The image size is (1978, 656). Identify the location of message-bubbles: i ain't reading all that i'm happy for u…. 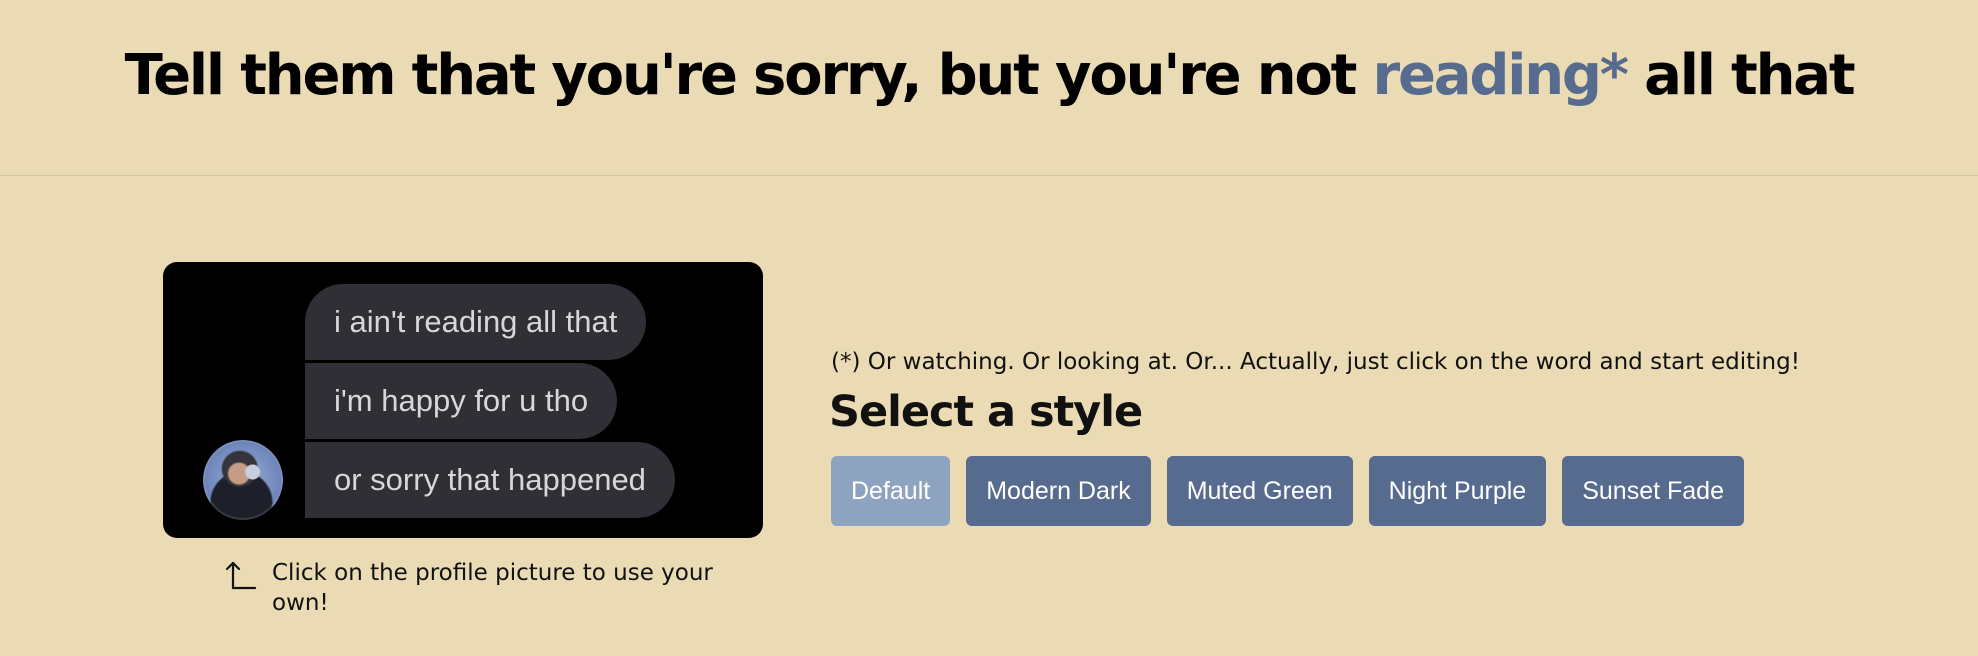
(490, 402).